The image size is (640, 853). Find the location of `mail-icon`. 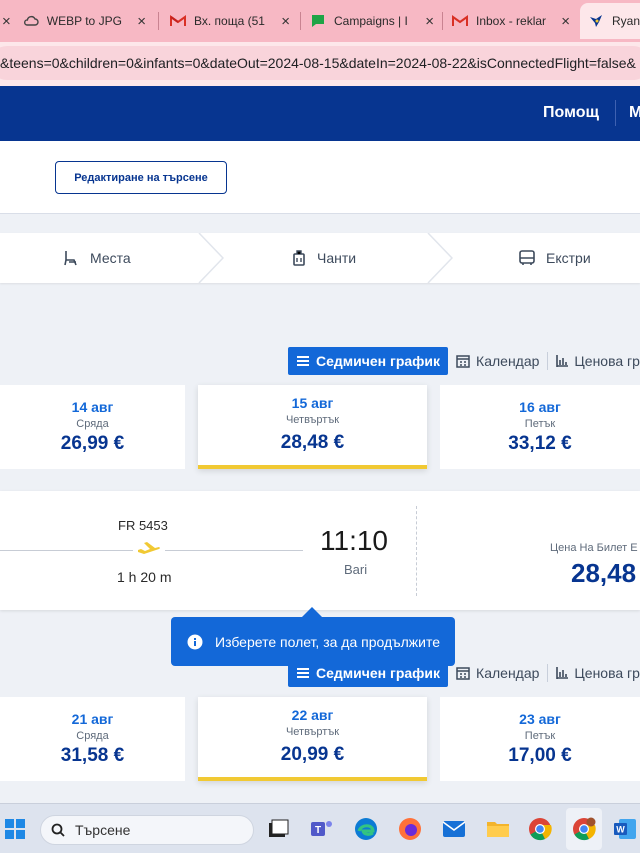

mail-icon is located at coordinates (454, 829).